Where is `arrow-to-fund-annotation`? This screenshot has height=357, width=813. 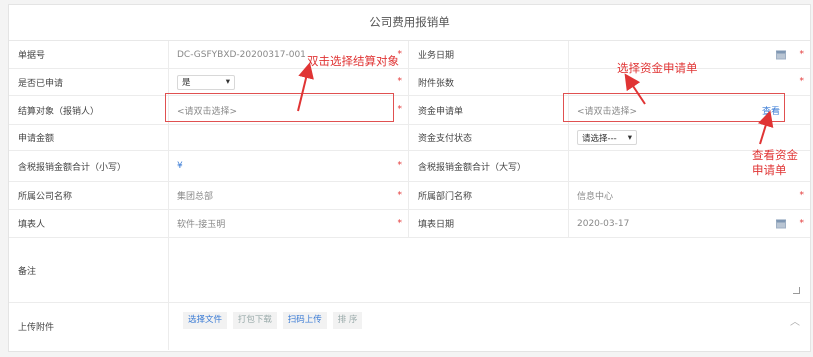
arrow-to-fund-annotation is located at coordinates (635, 89).